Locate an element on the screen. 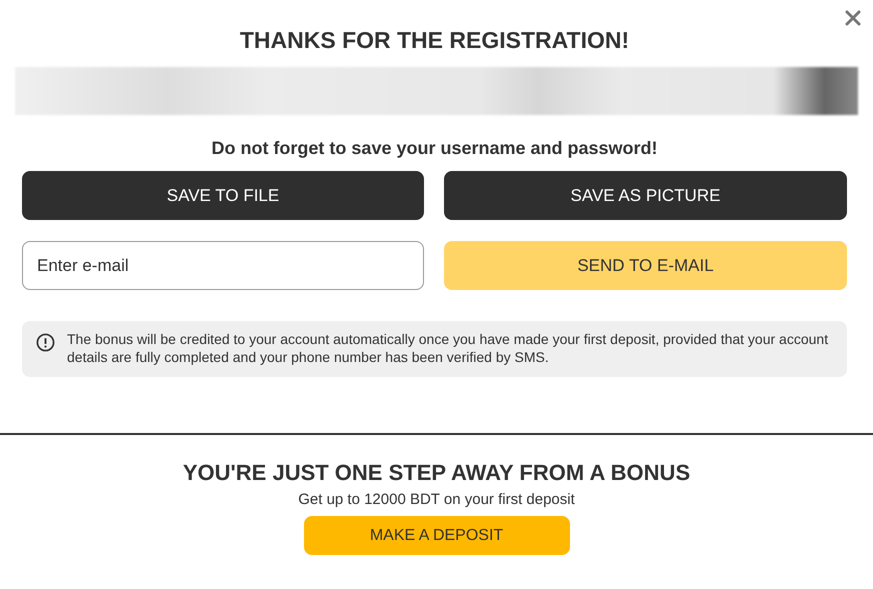  notice-text: The bonus will be credited to your account automatically once you have made your first deposit, provided that your account details are fully completed and your phone number has been verified by SMS. is located at coordinates (448, 348).